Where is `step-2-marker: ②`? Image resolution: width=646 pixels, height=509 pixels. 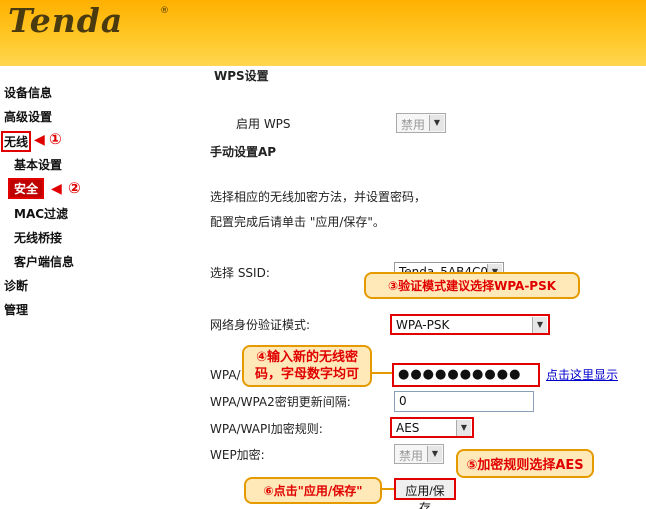
step-2-marker: ② is located at coordinates (74, 188).